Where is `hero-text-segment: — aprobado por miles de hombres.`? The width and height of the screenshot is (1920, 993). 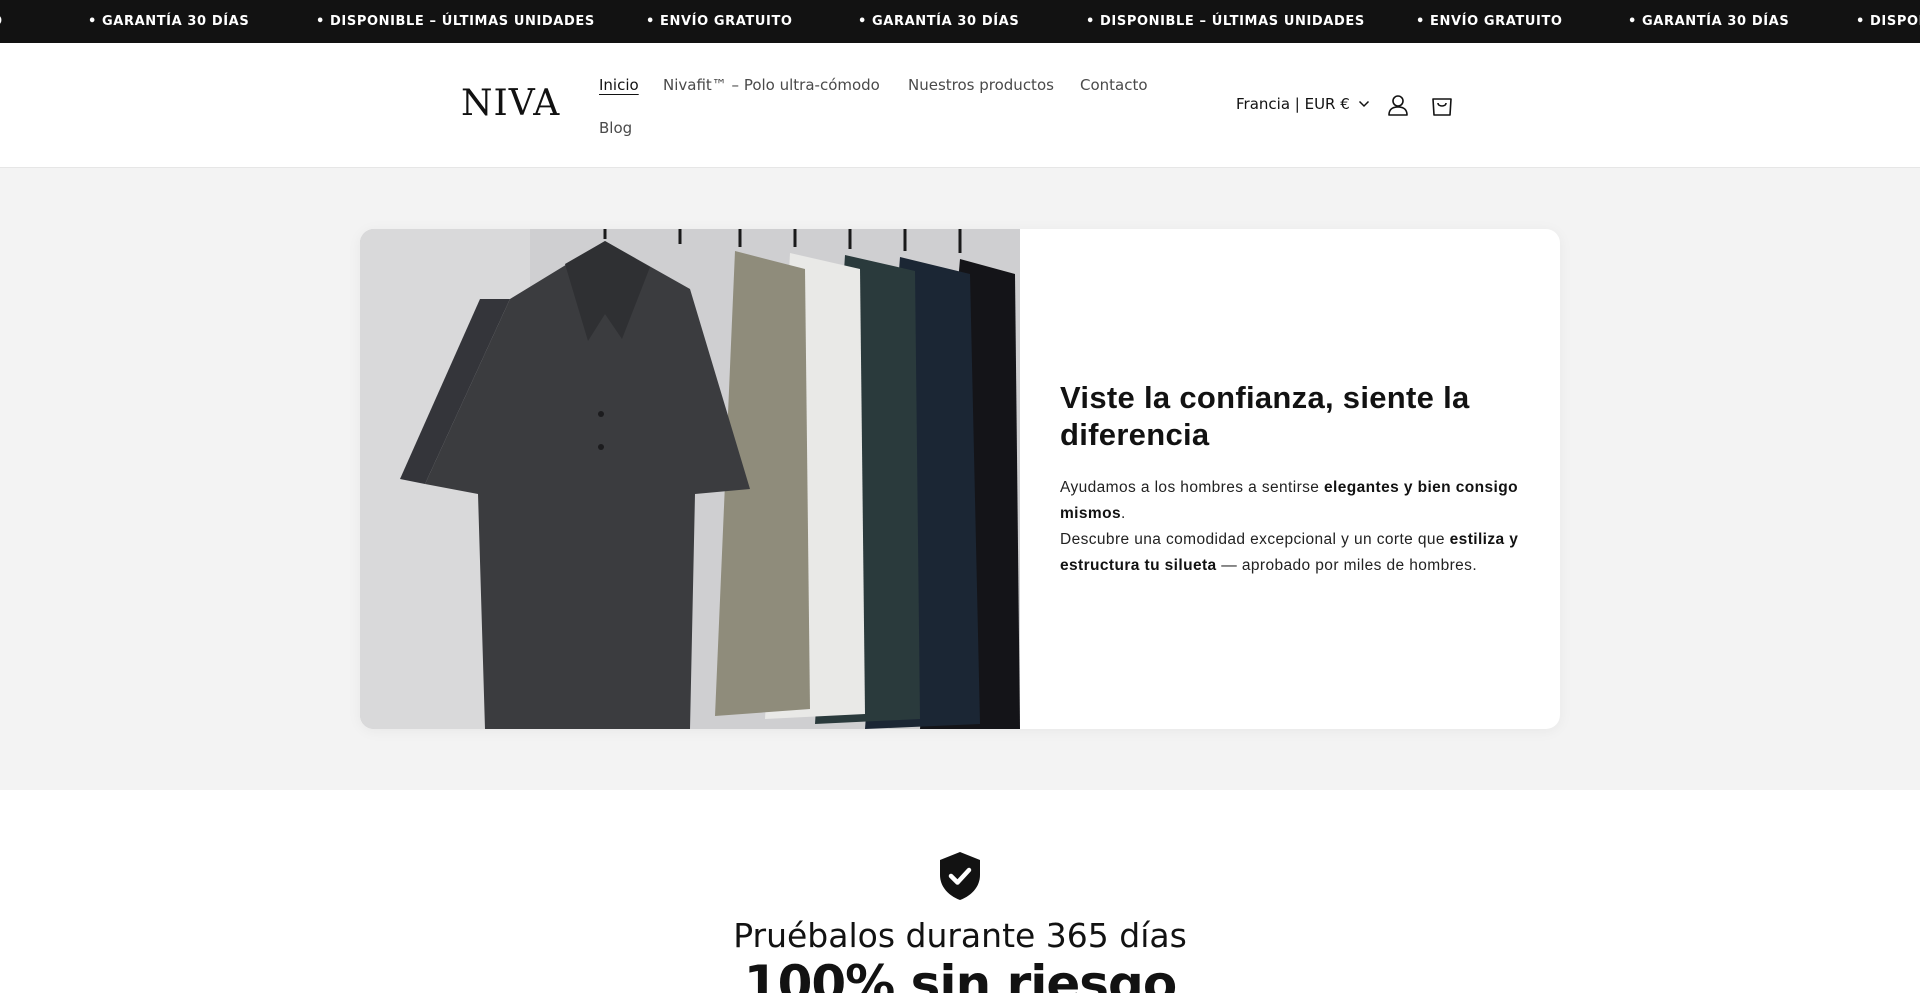
hero-text-segment: — aprobado por miles de hombres. is located at coordinates (1347, 565).